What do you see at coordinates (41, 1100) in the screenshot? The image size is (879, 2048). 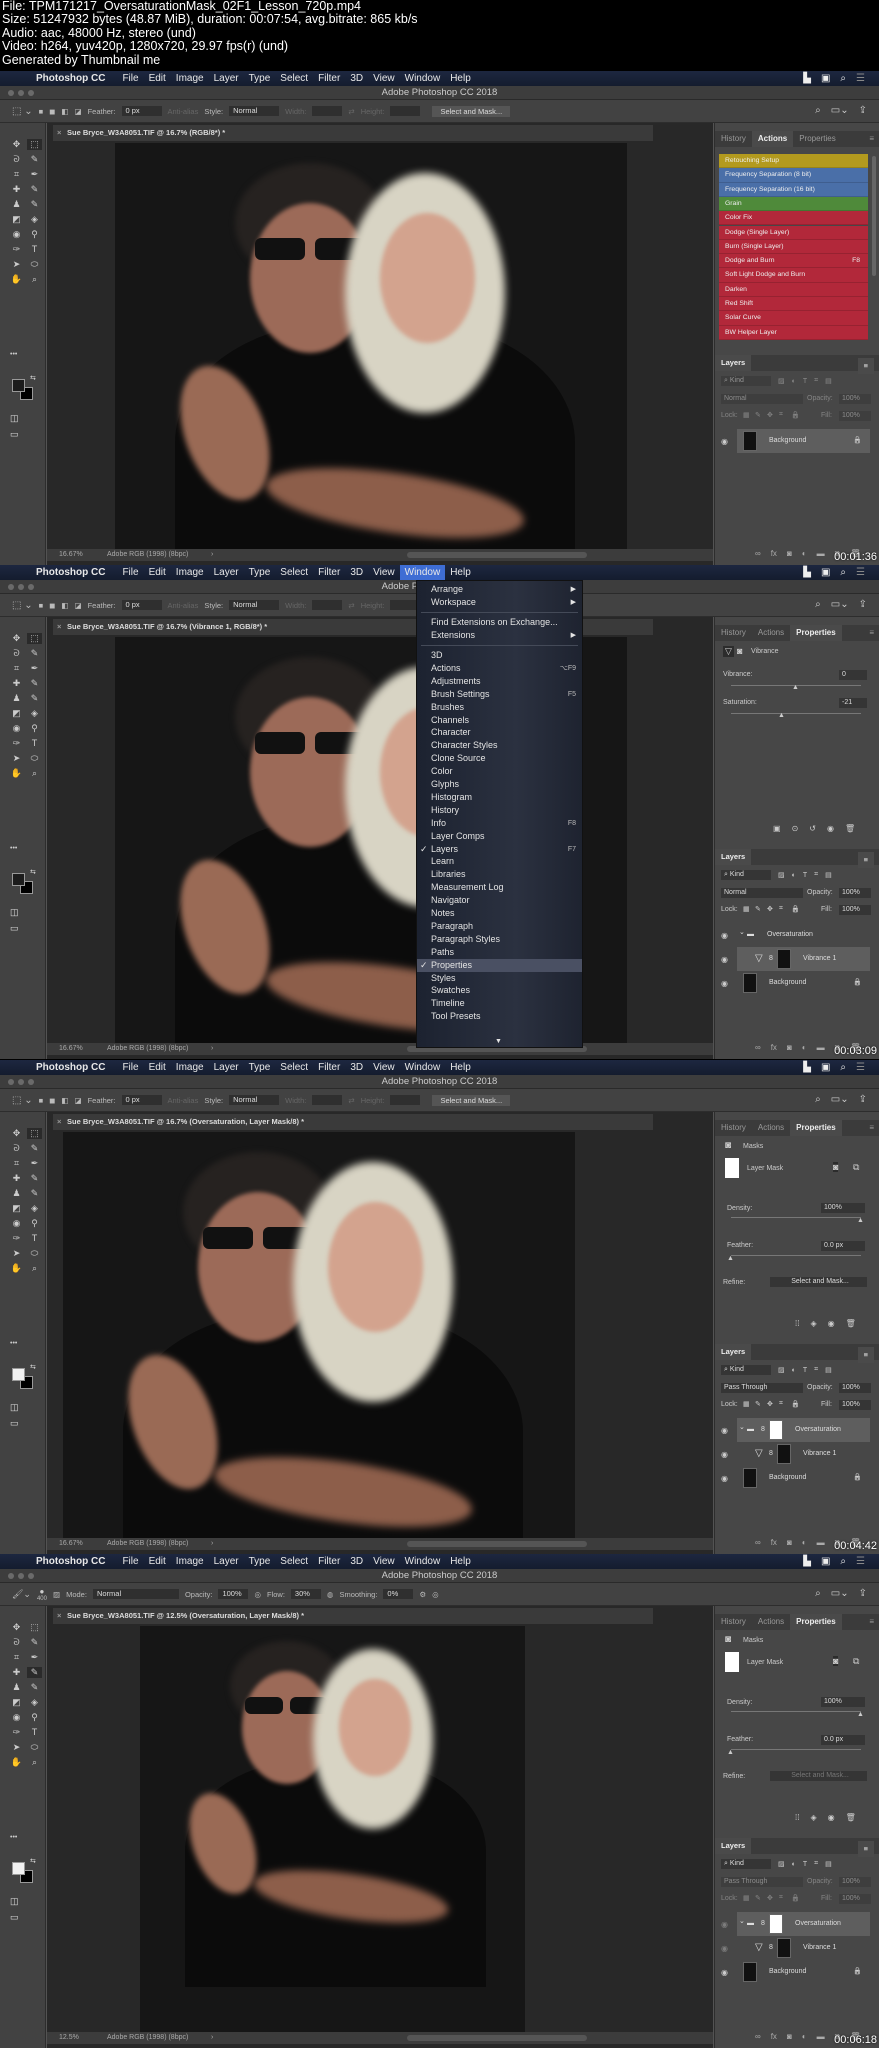 I see `new-selection-icon: ■` at bounding box center [41, 1100].